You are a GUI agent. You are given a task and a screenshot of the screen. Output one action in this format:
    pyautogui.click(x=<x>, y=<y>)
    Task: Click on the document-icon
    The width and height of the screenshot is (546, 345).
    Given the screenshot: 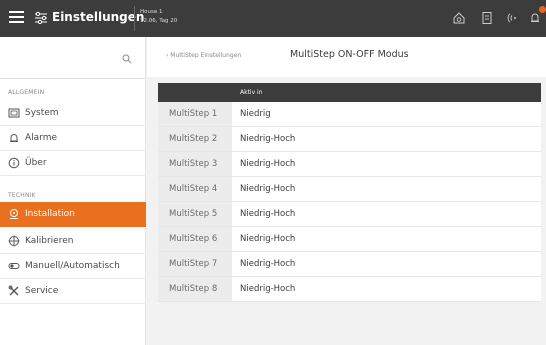 What is the action you would take?
    pyautogui.click(x=487, y=18)
    